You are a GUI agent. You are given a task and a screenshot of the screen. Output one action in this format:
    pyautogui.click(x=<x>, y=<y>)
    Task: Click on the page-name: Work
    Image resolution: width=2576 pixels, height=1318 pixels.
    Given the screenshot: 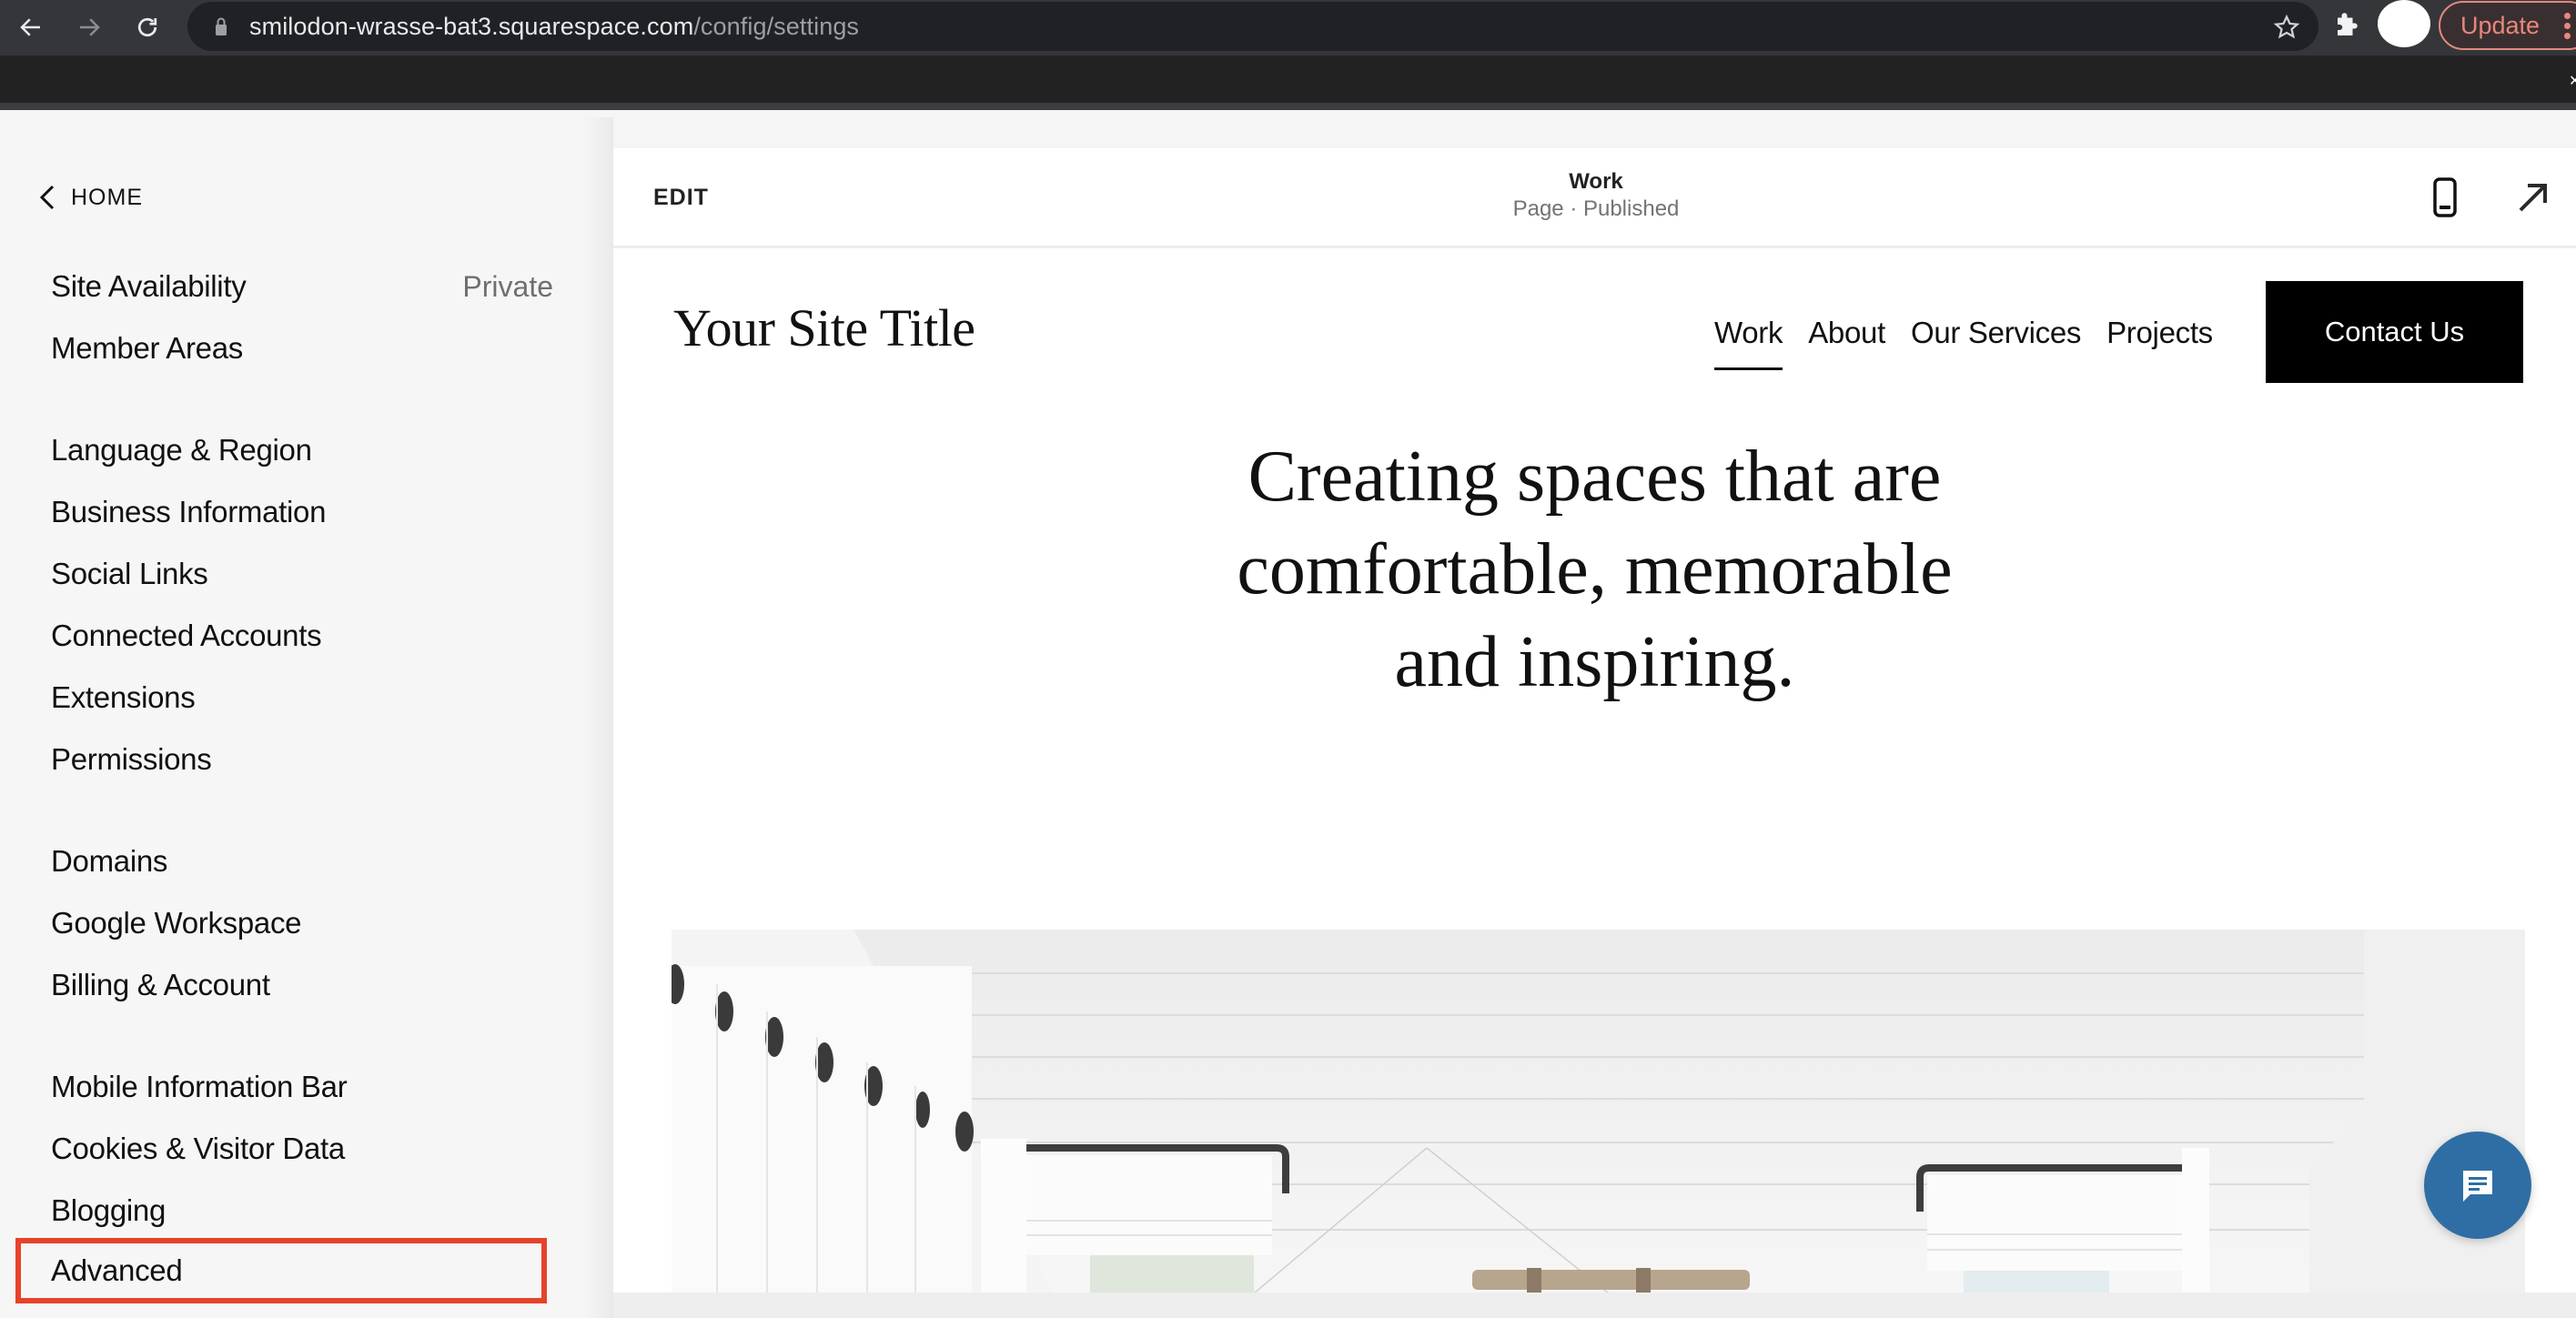 What is the action you would take?
    pyautogui.click(x=1596, y=182)
    